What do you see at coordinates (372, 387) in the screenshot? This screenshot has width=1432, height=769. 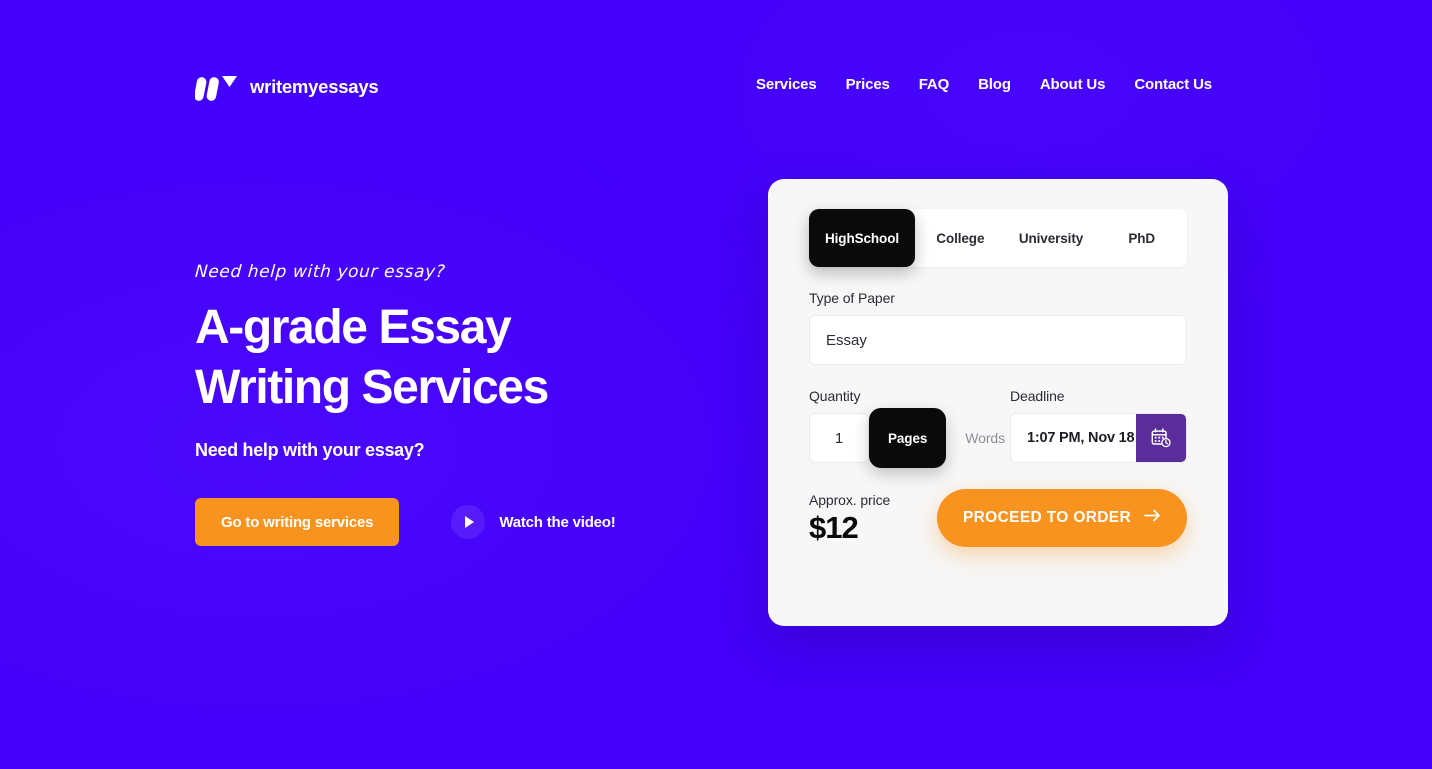 I see `hero-title-line-2: Writing Services` at bounding box center [372, 387].